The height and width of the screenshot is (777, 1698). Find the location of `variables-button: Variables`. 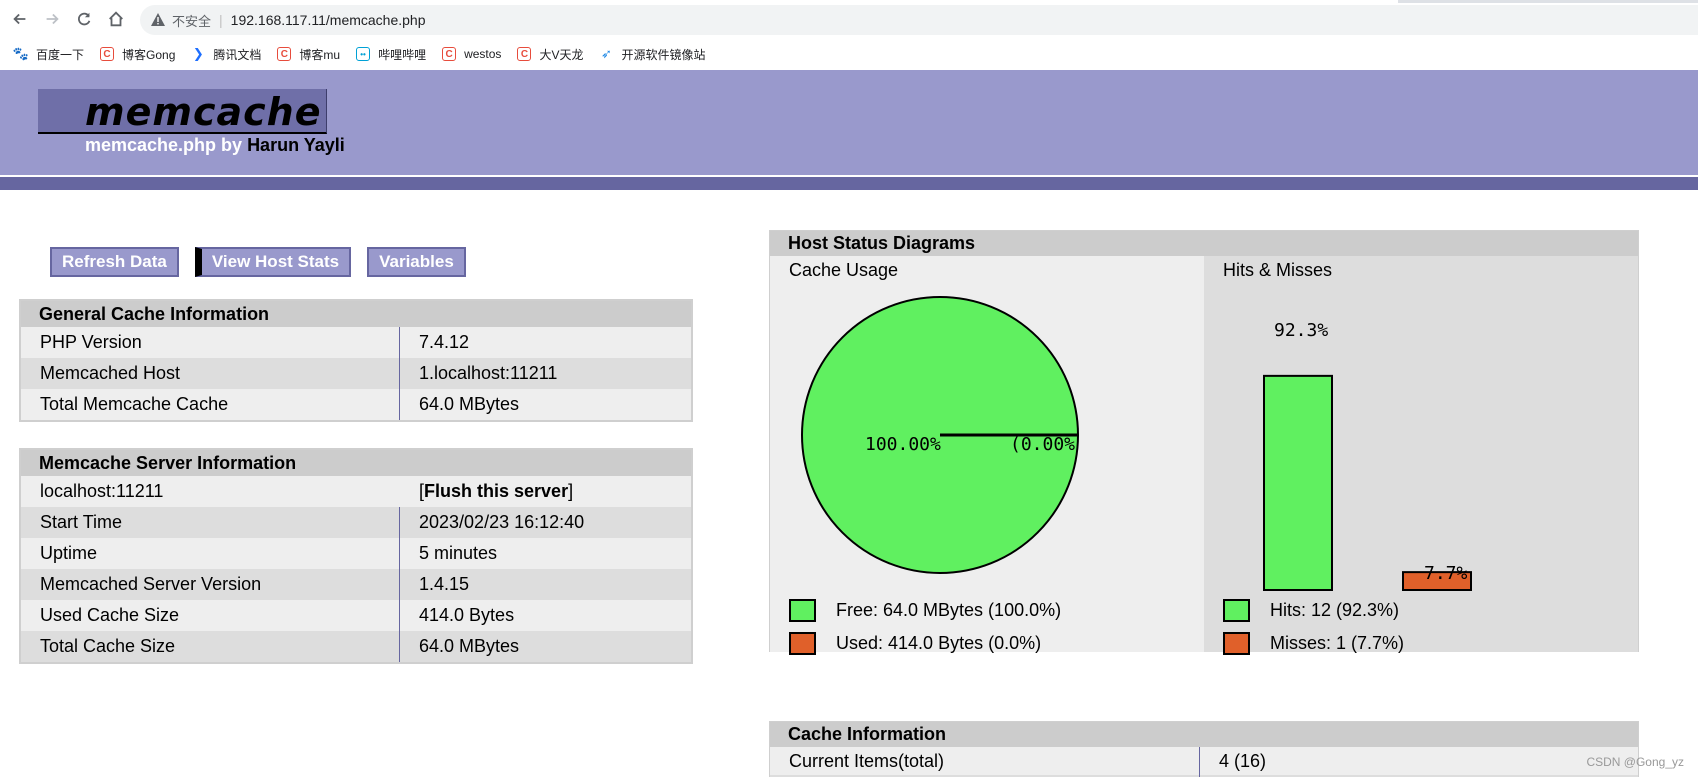

variables-button: Variables is located at coordinates (416, 262).